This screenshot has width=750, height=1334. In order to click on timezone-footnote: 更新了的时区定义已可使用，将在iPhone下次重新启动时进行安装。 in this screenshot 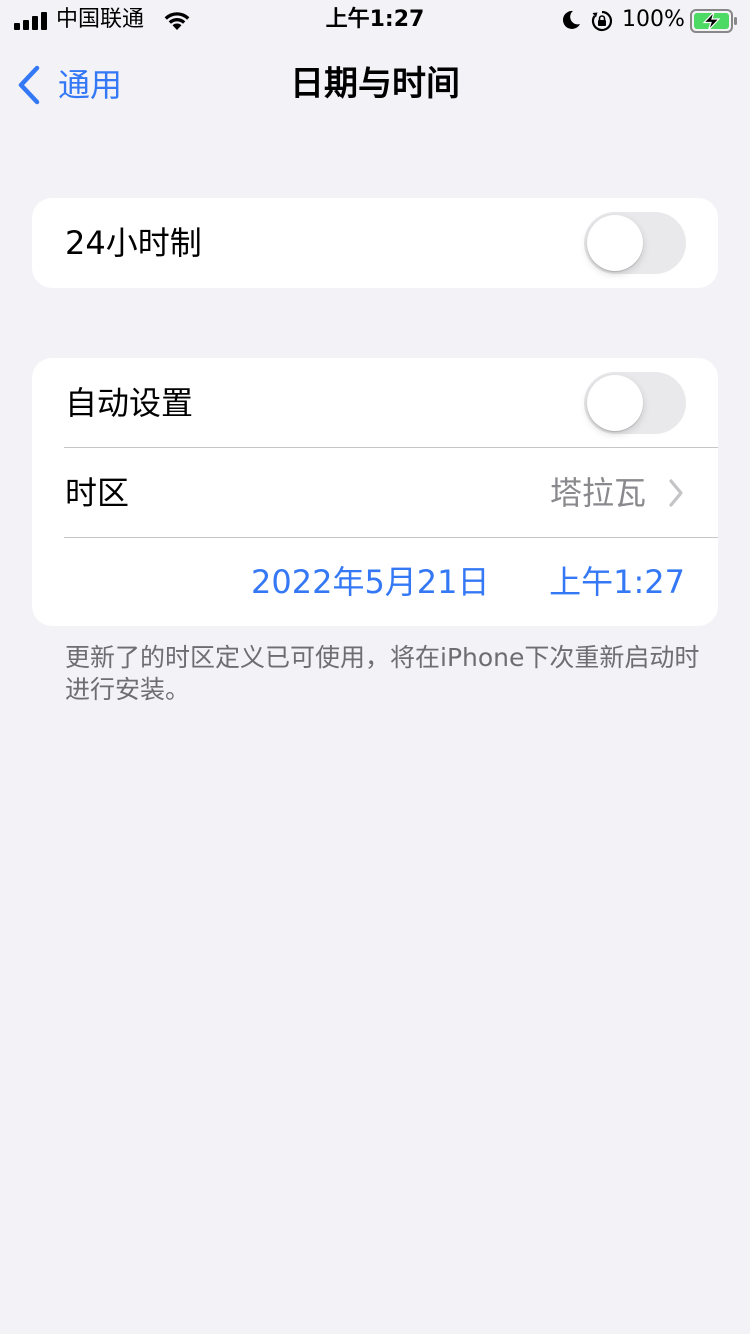, I will do `click(382, 673)`.